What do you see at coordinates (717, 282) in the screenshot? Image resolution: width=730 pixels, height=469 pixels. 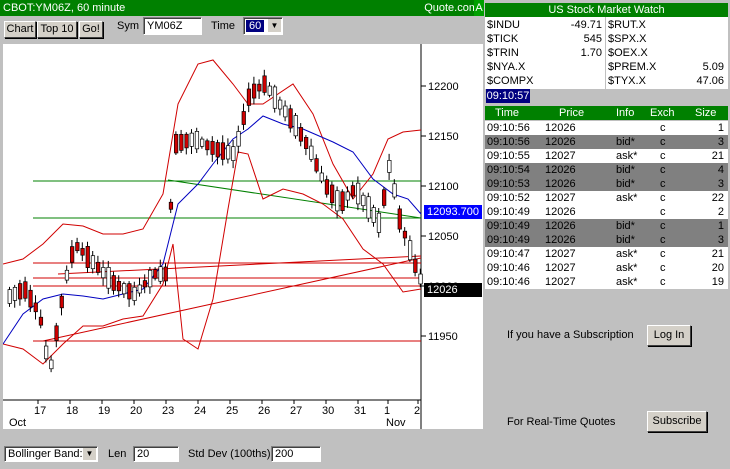 I see `cell-size: 19` at bounding box center [717, 282].